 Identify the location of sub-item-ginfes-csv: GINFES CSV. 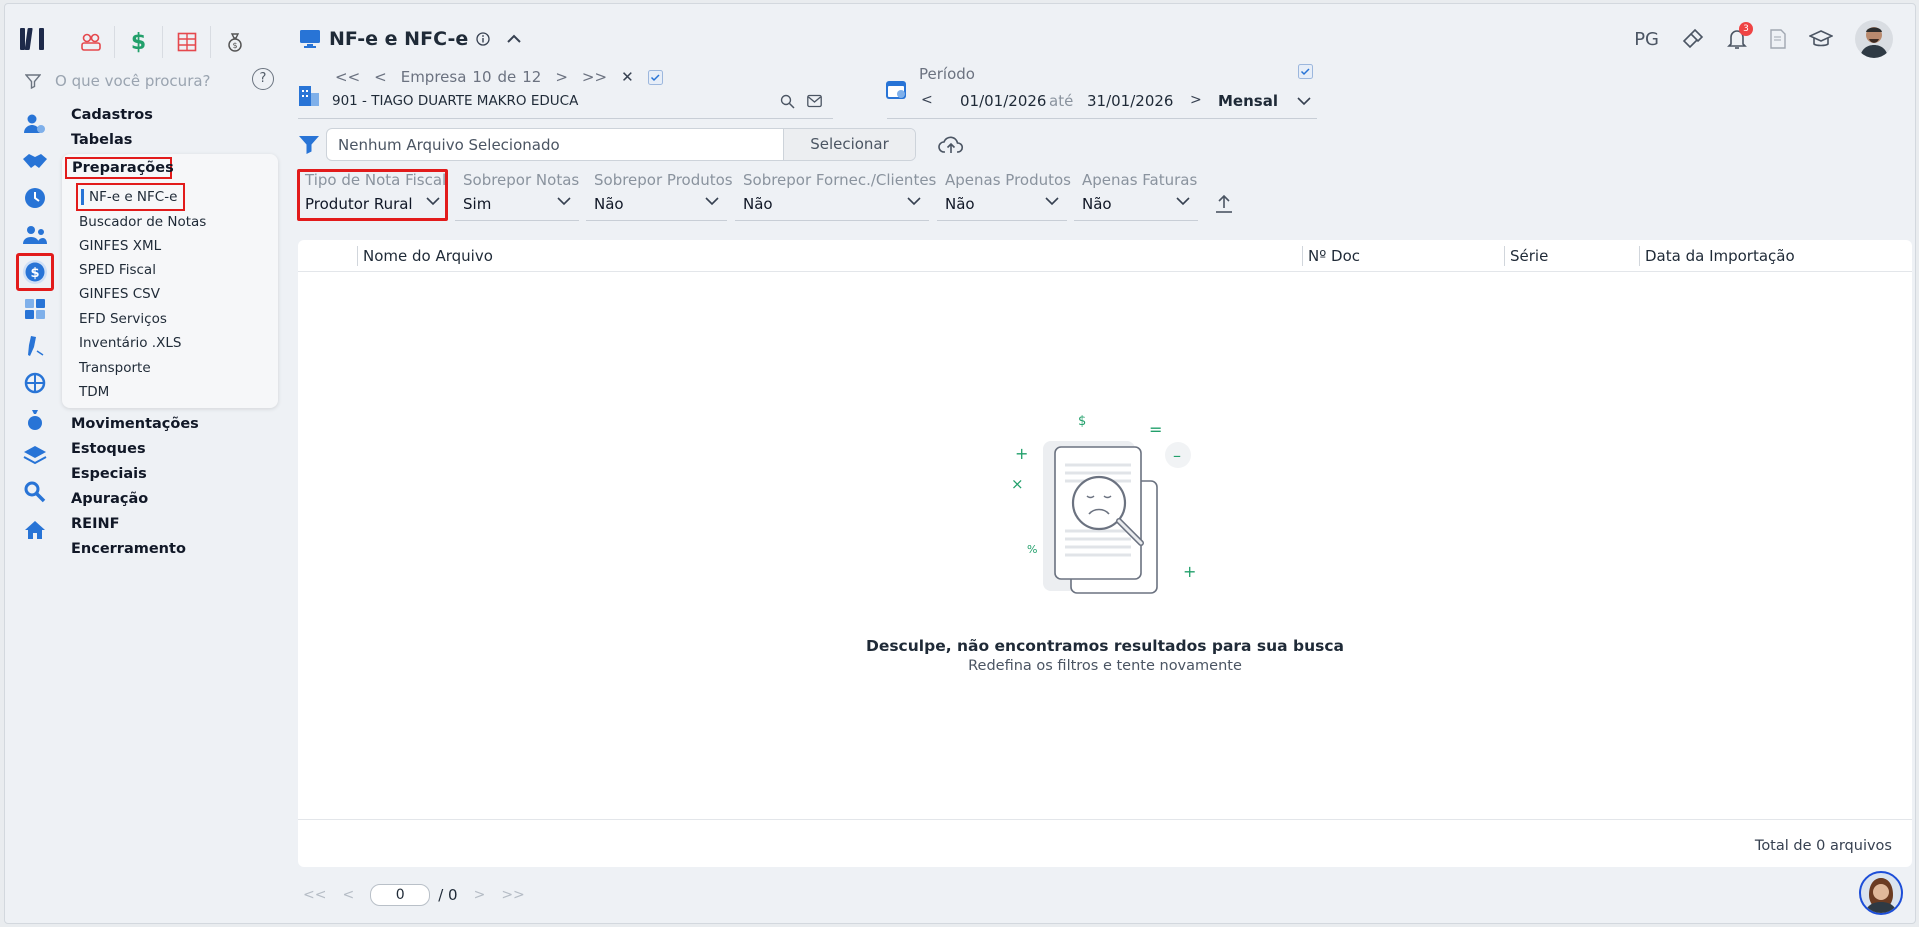
(119, 294).